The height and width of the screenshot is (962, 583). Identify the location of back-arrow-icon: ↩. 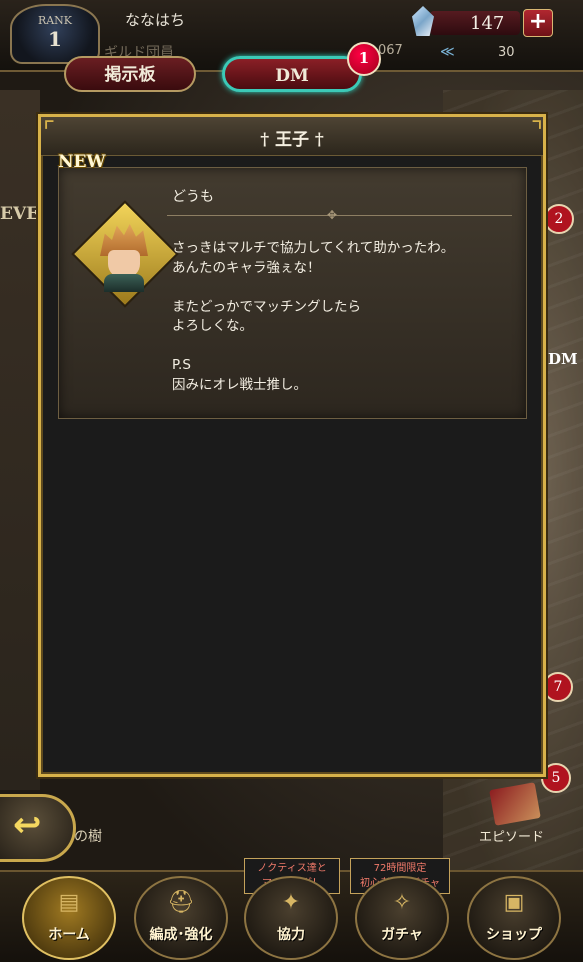
(27, 825).